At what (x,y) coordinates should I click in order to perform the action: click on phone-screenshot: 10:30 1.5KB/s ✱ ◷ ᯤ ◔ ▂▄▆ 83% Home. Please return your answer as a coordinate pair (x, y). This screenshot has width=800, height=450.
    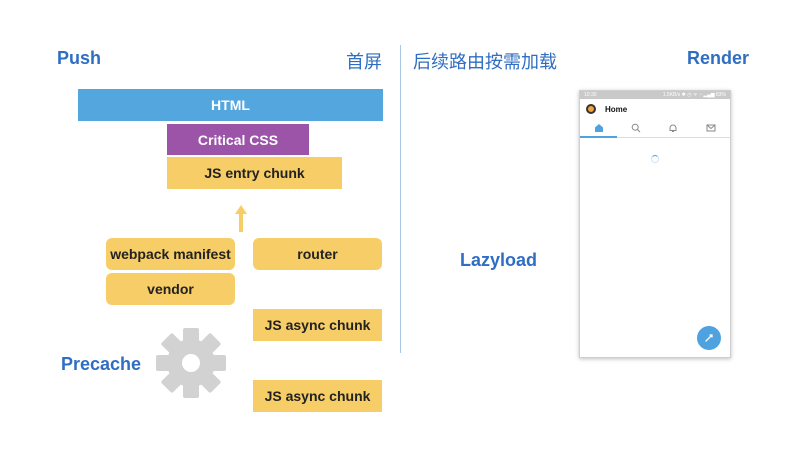
    Looking at the image, I should click on (655, 224).